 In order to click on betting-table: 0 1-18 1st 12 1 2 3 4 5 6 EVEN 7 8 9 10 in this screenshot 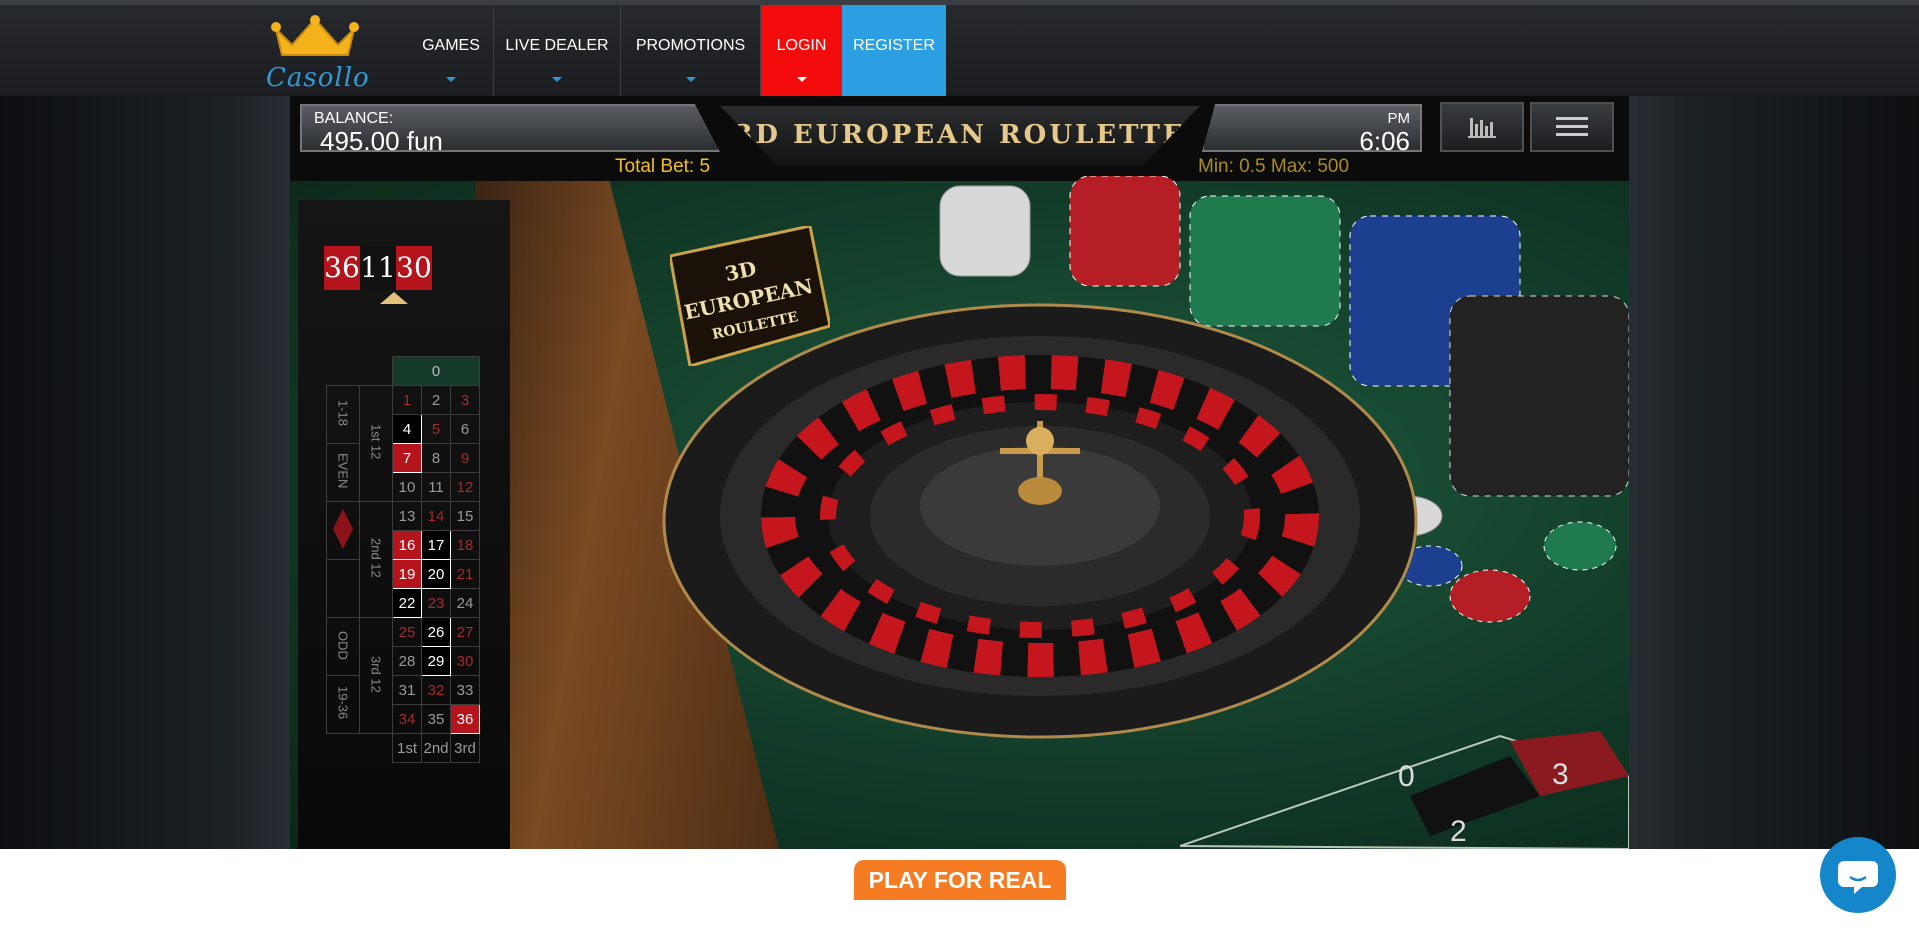, I will do `click(403, 559)`.